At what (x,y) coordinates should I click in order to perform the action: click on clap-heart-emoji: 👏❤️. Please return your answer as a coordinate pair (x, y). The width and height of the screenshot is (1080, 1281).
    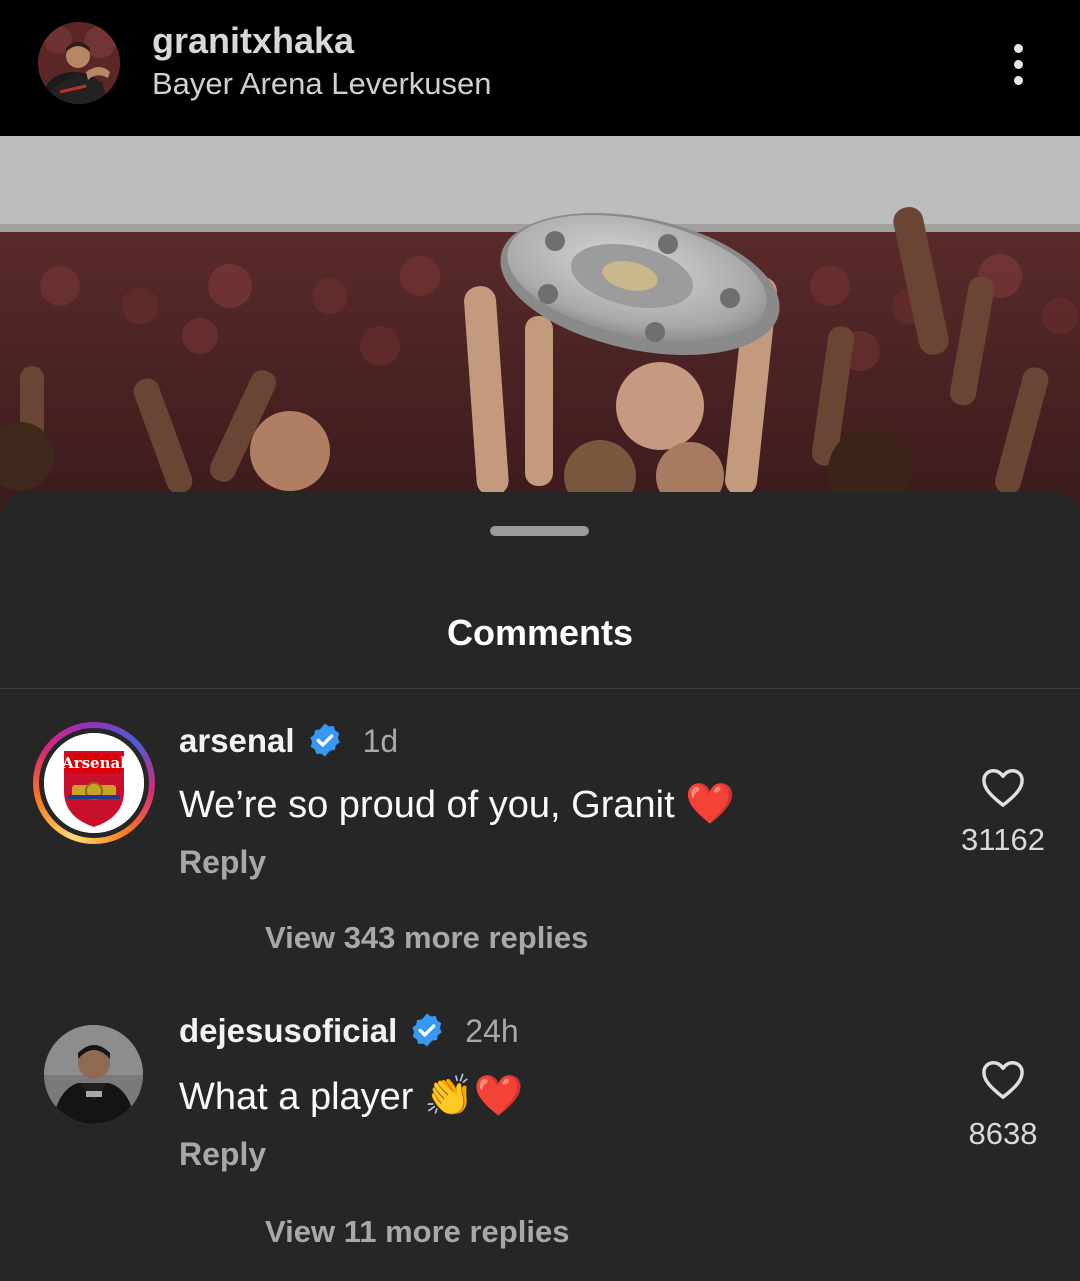
    Looking at the image, I should click on (474, 1096).